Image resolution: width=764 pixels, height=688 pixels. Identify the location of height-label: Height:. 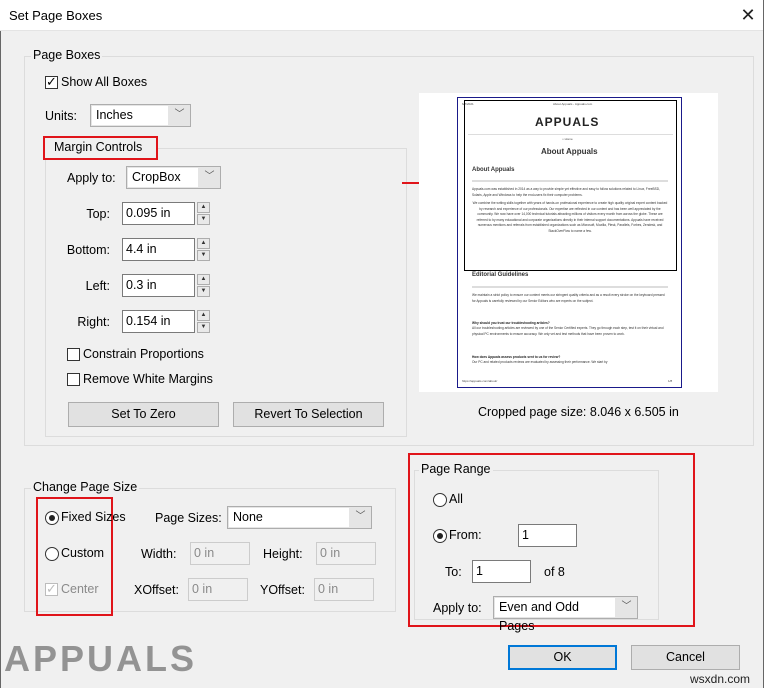
(283, 554).